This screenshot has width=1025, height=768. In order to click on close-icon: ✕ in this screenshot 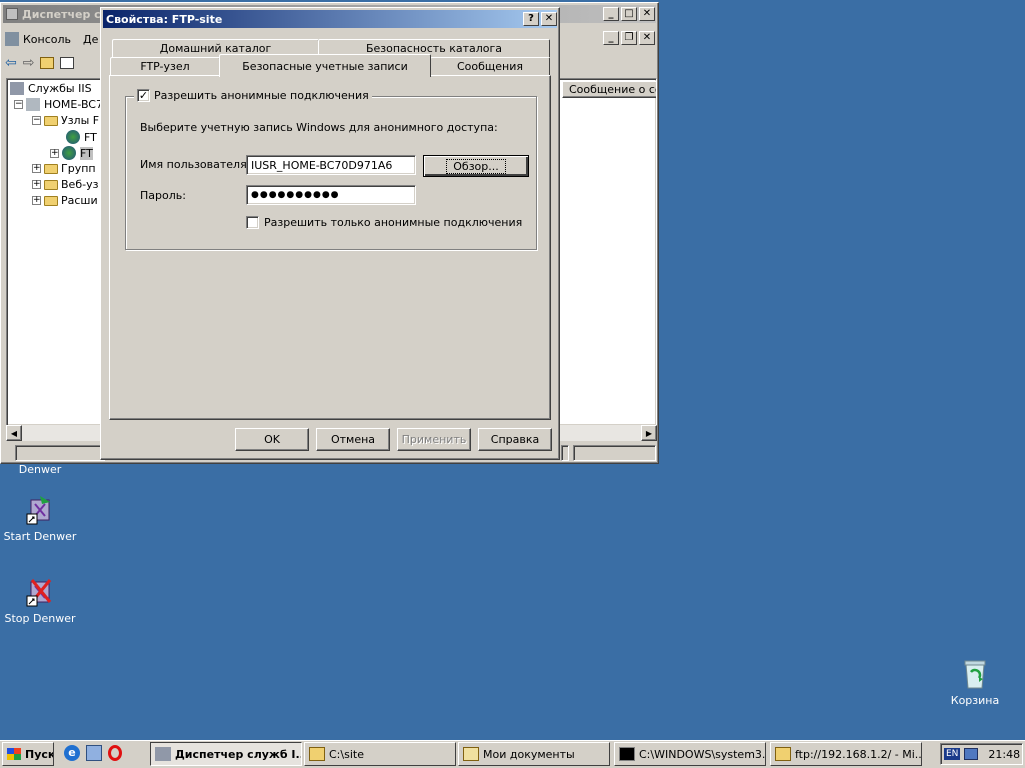, I will do `click(549, 19)`.